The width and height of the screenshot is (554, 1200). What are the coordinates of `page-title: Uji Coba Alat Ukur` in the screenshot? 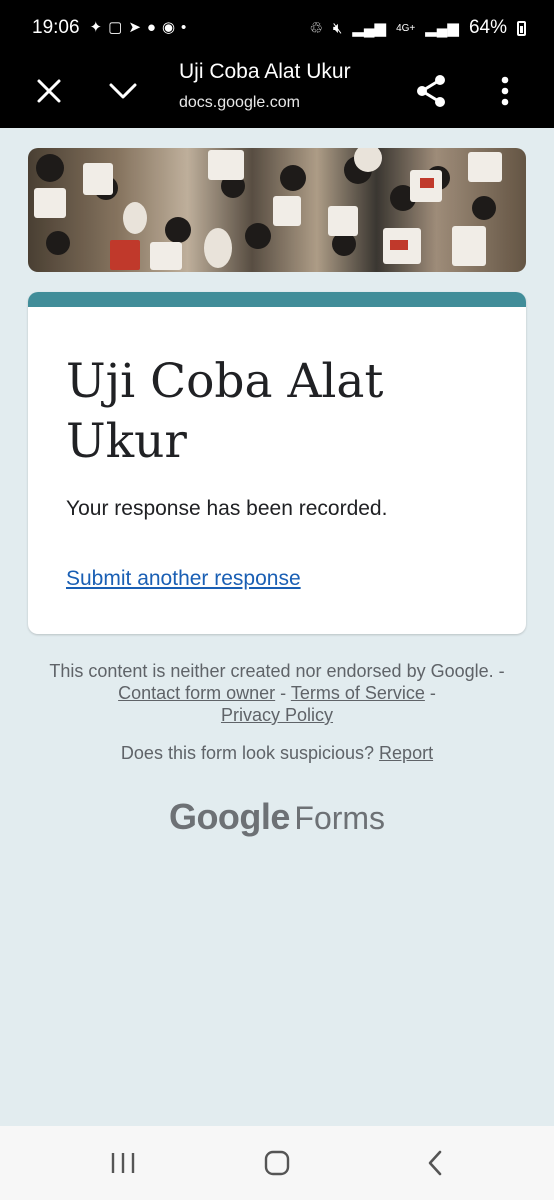 It's located at (265, 71).